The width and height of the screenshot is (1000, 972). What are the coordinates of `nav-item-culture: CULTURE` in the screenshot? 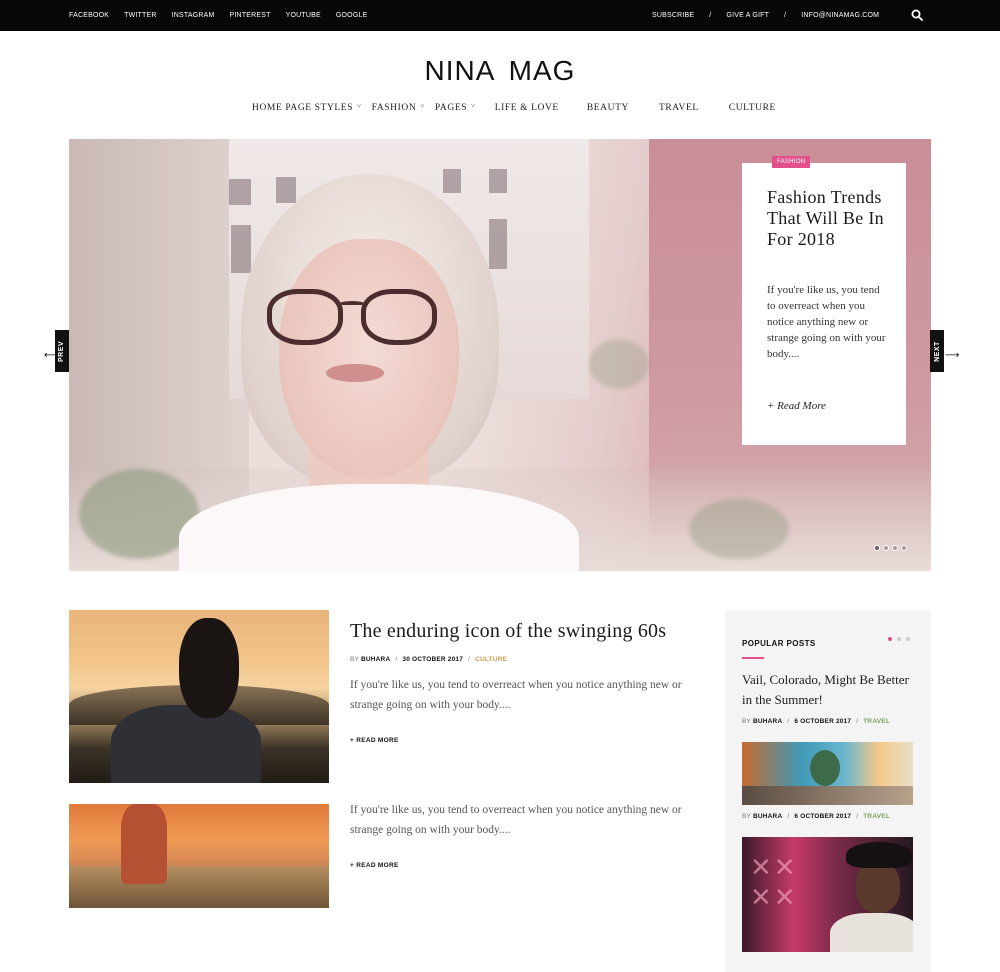 It's located at (752, 108).